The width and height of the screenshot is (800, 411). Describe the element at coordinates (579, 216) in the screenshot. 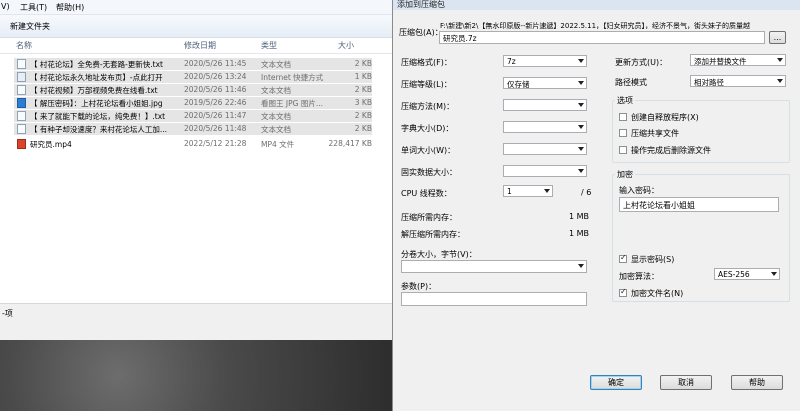

I see `mem-comp-value: 1 MB` at that location.